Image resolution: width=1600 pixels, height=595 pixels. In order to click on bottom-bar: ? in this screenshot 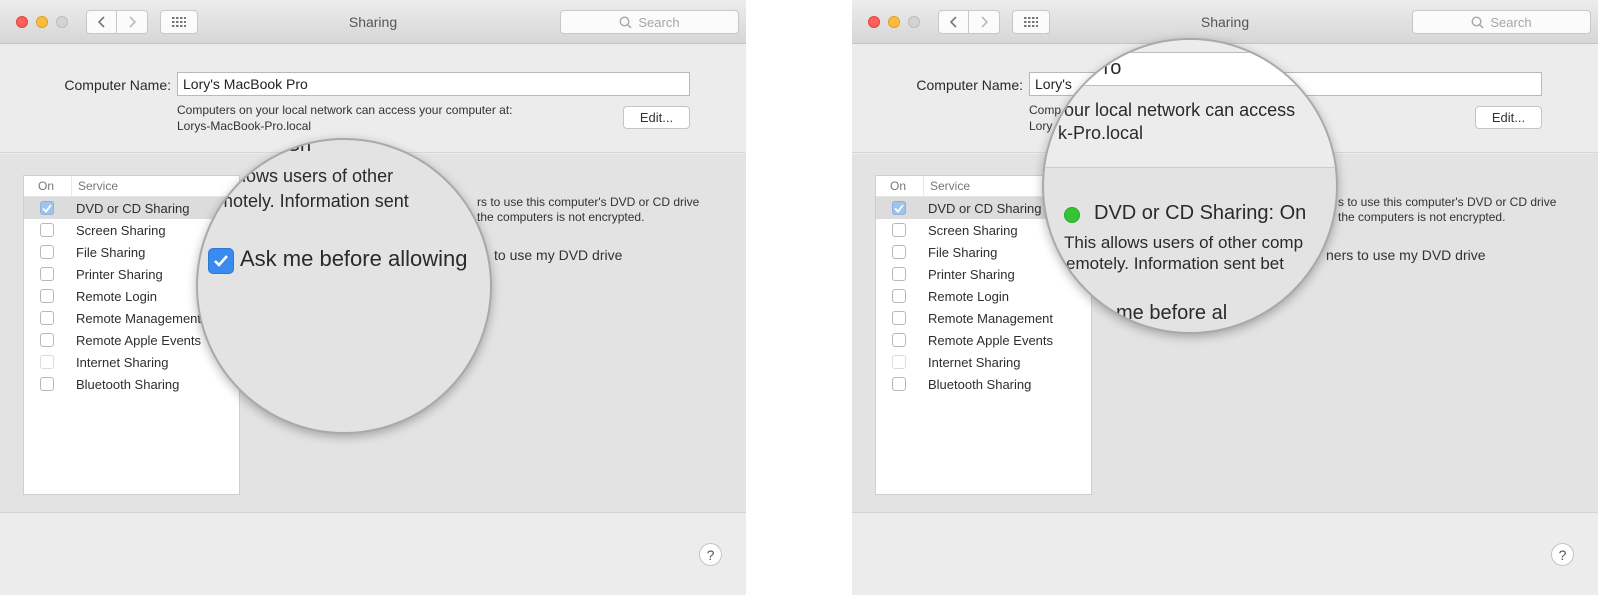, I will do `click(373, 554)`.